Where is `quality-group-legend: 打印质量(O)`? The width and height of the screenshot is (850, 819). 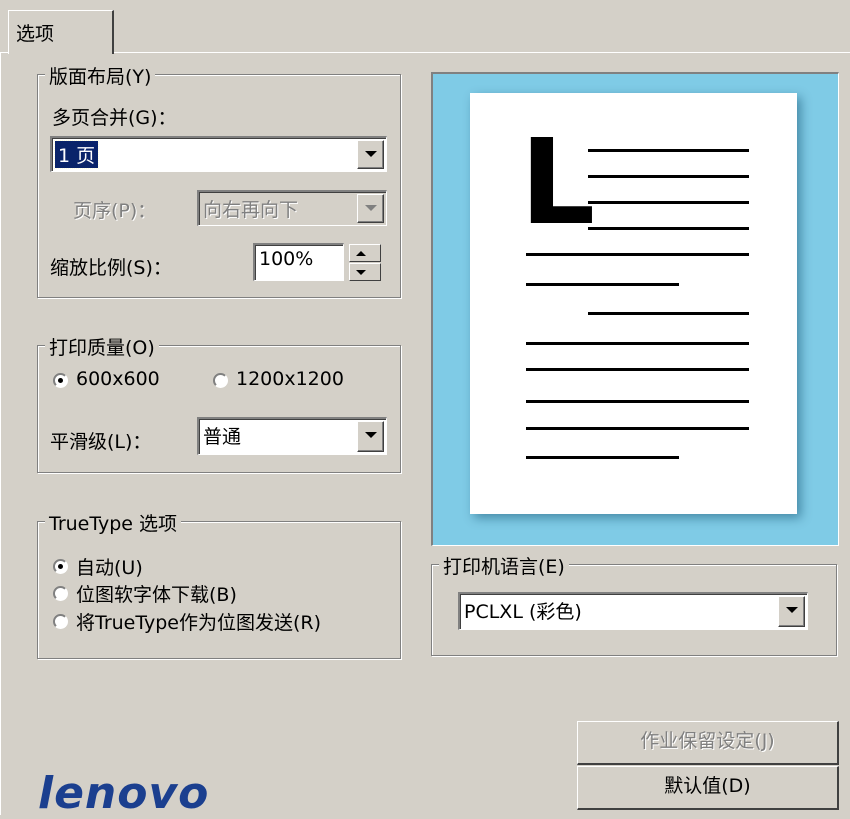 quality-group-legend: 打印质量(O) is located at coordinates (102, 346).